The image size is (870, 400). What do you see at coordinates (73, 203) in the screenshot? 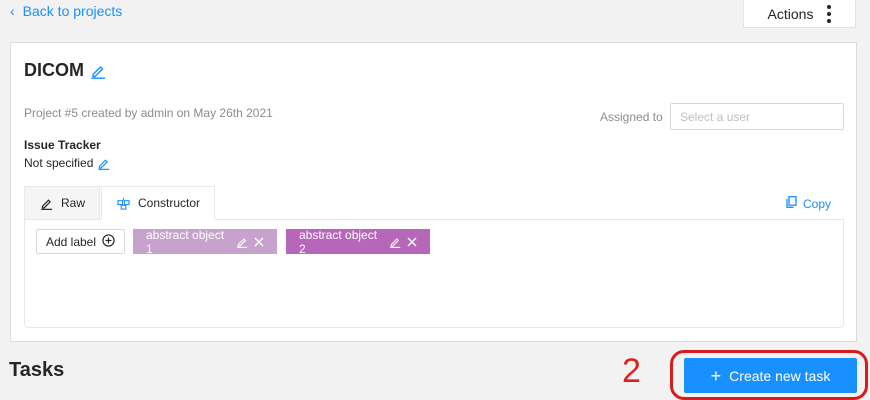
I see `tab-raw-label: Raw` at bounding box center [73, 203].